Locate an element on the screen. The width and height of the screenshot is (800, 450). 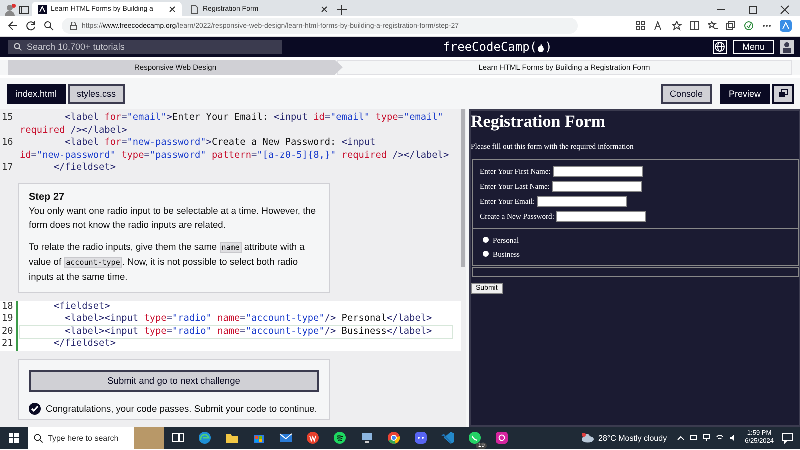
submit-button: Submit and go to next challenge is located at coordinates (174, 381).